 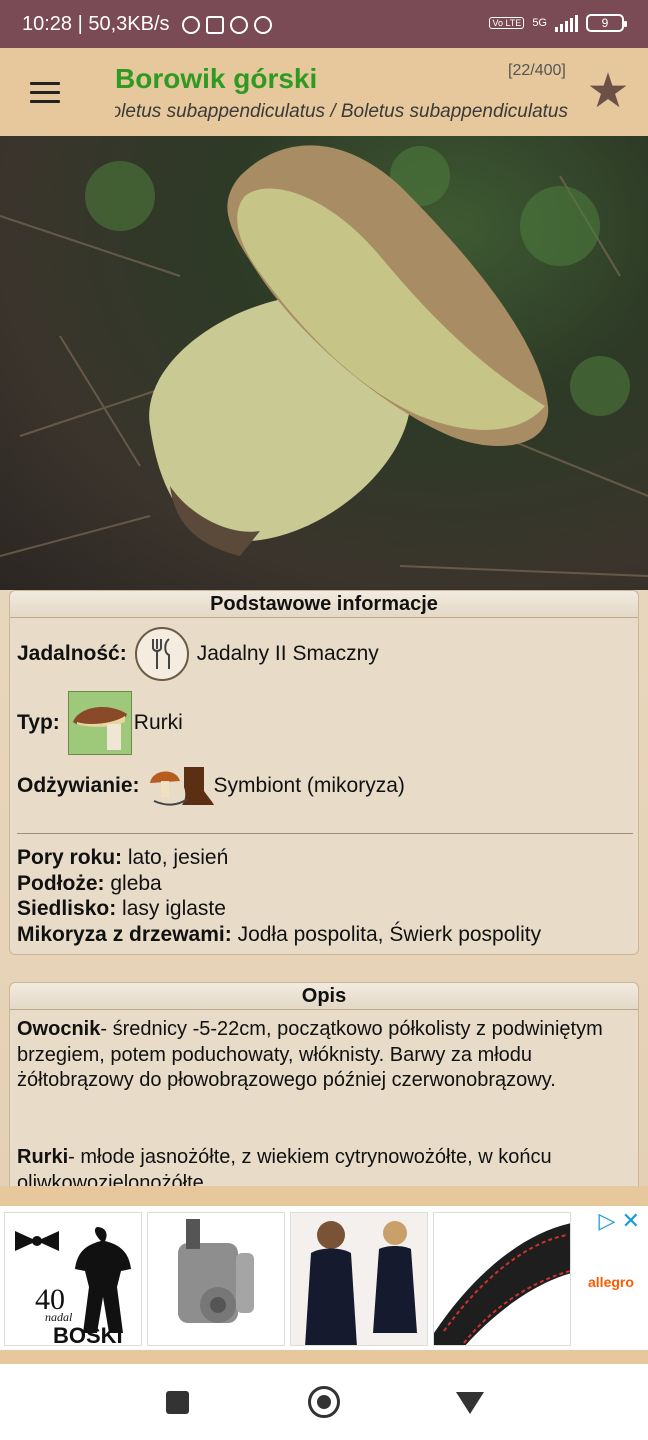 I want to click on pore-mushroom-icon, so click(x=99, y=723).